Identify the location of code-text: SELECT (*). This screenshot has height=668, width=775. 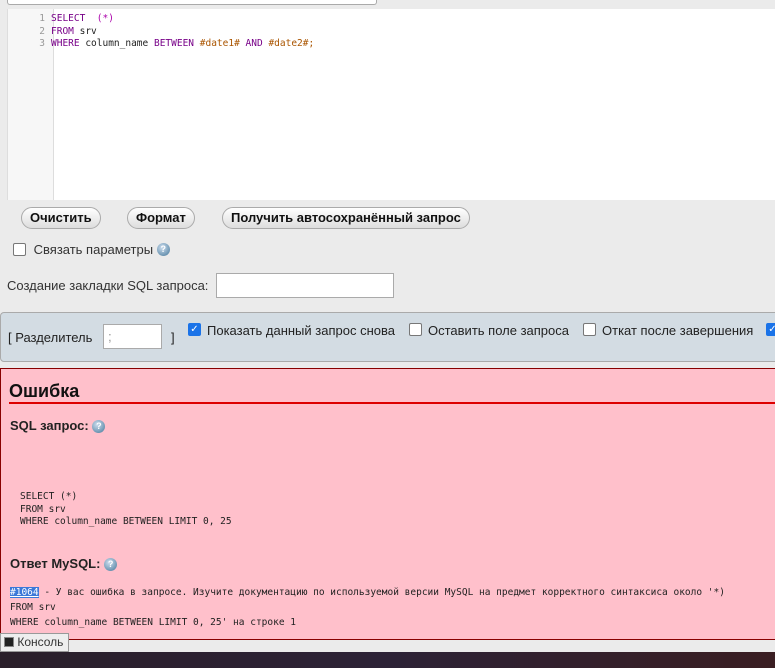
(82, 19).